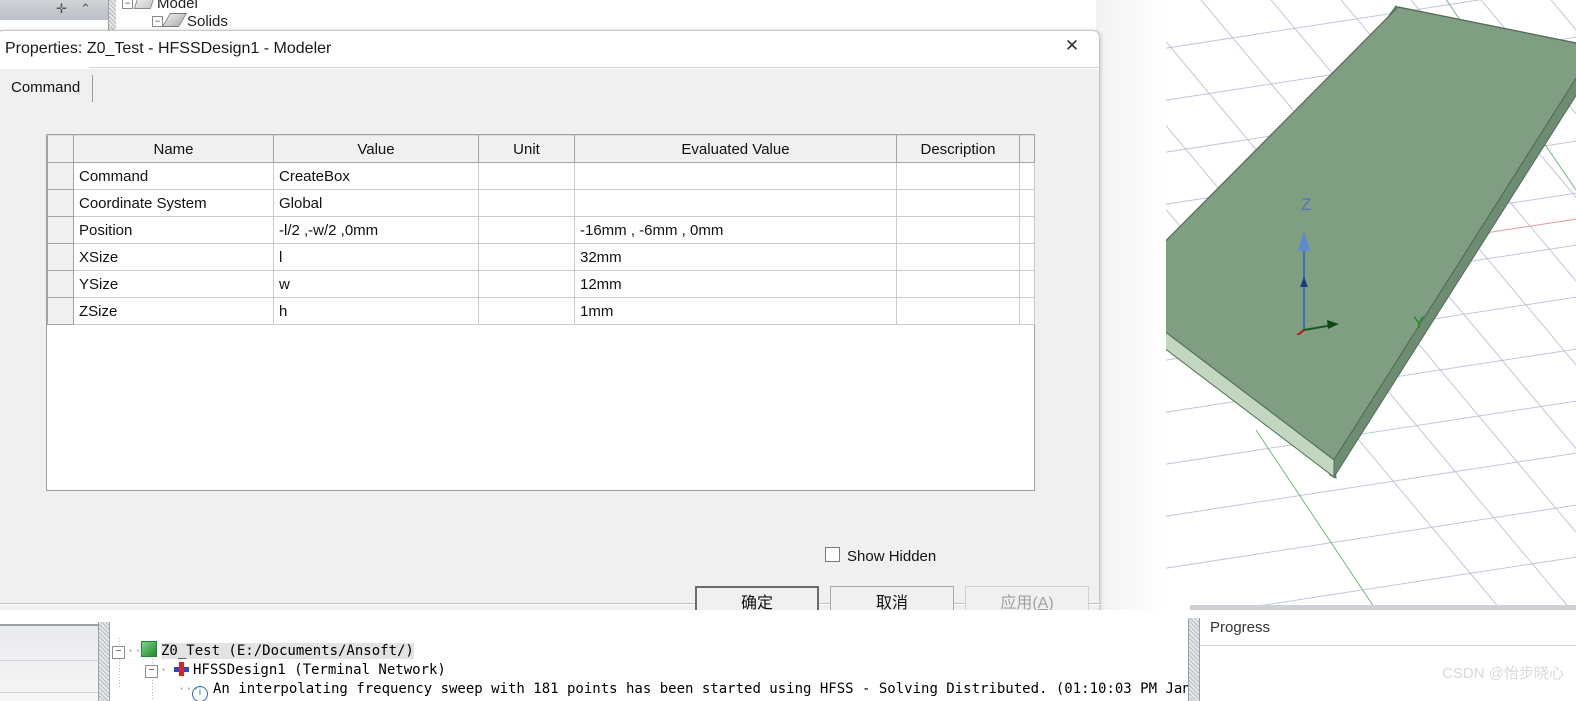 Image resolution: width=1576 pixels, height=701 pixels. I want to click on cell-name: Command, so click(173, 176).